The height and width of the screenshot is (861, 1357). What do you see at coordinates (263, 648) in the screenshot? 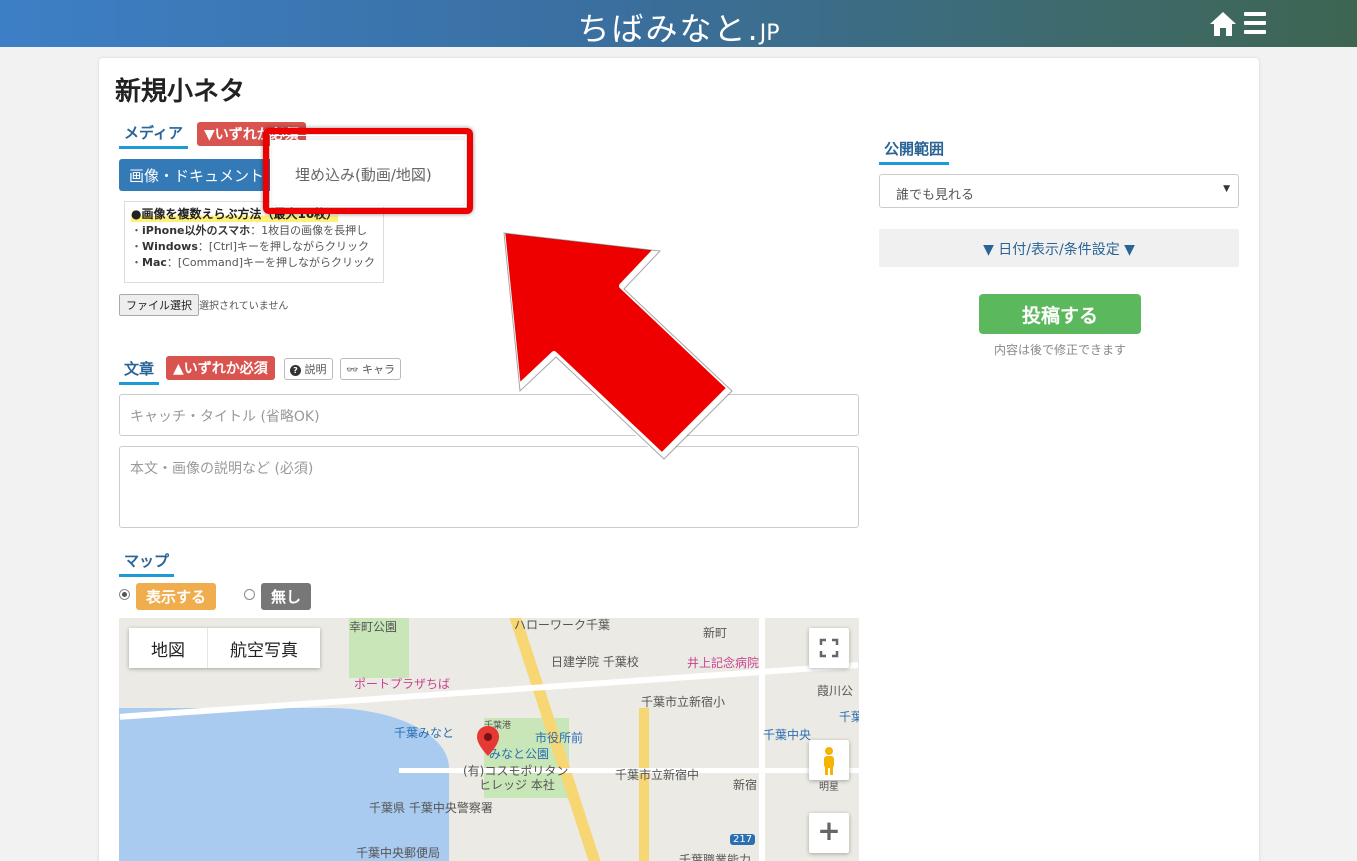
I see `map-type-aerial: 航空写真` at bounding box center [263, 648].